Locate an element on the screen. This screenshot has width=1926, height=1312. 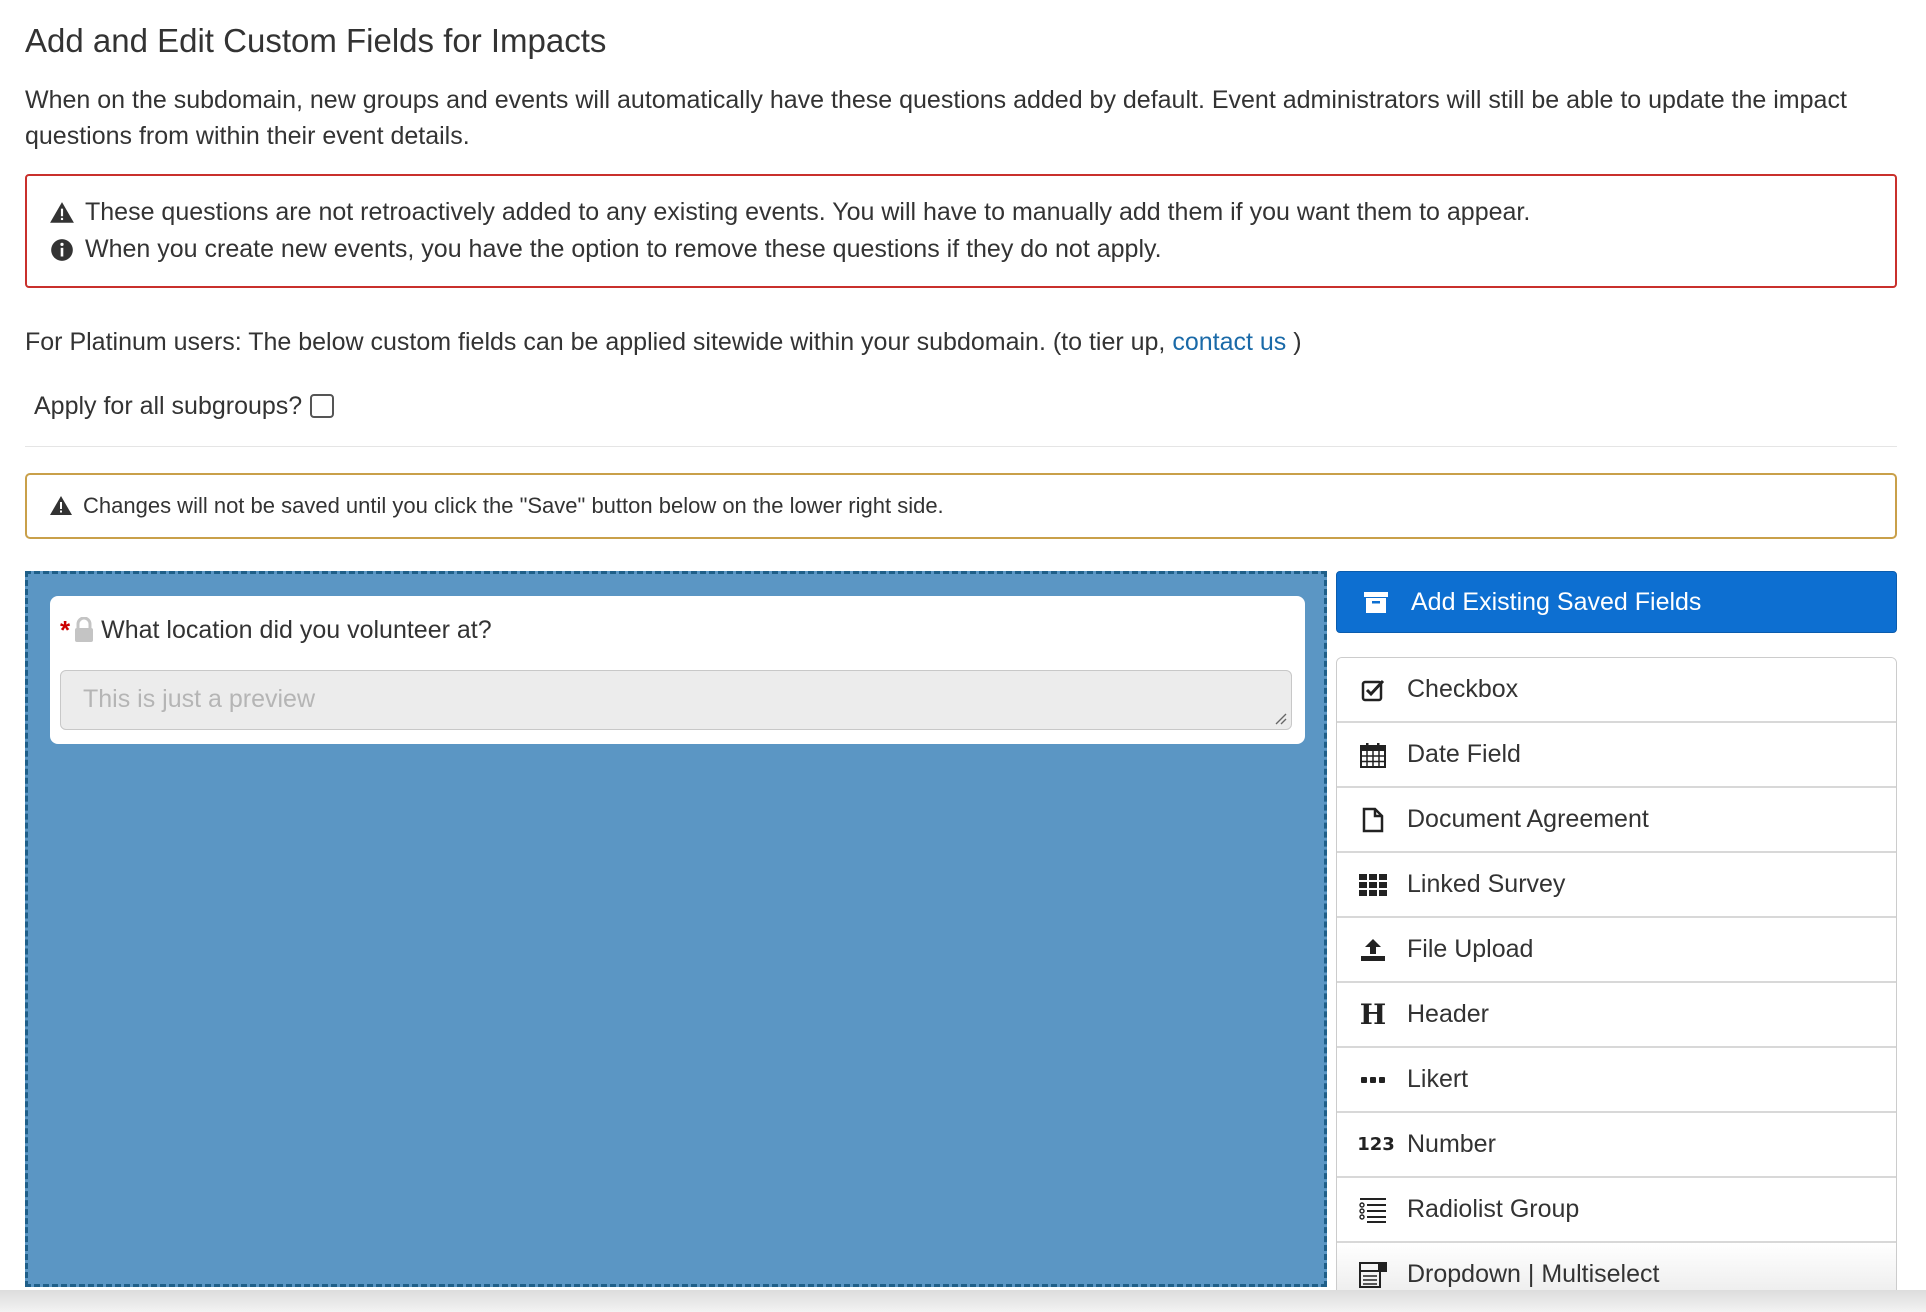
field-type-file-upload: File Upload is located at coordinates (1616, 950).